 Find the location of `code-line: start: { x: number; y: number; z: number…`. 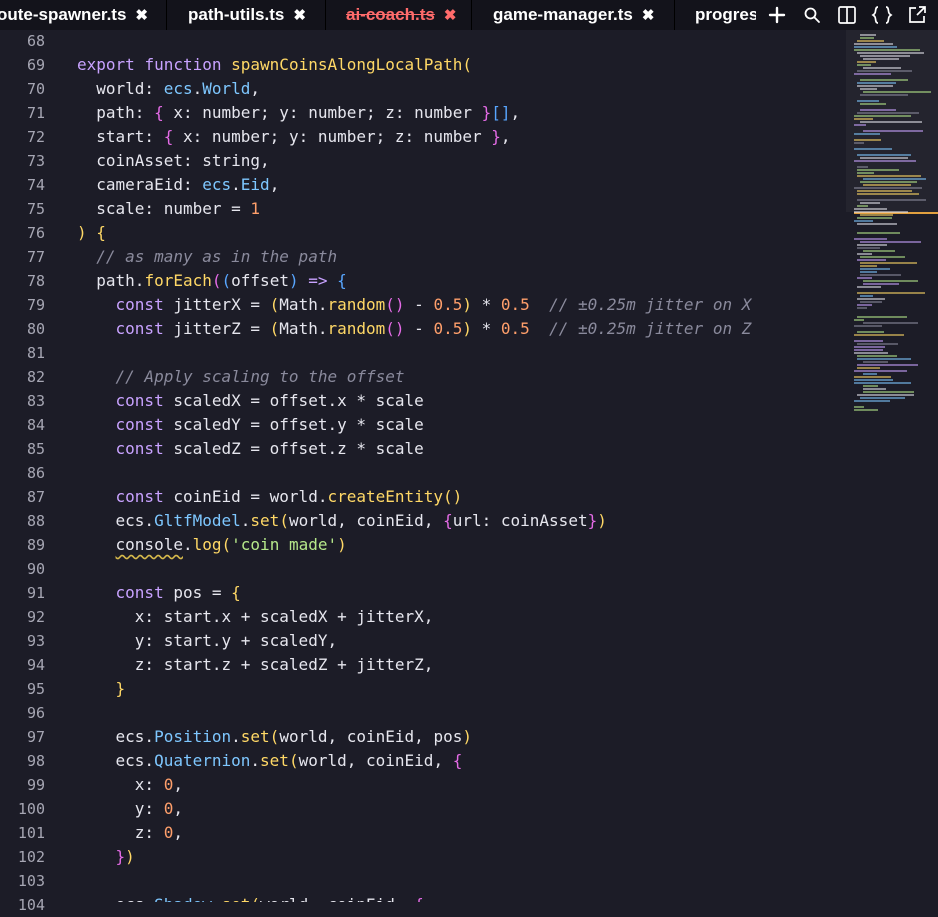

code-line: start: { x: number; y: number; z: number… is located at coordinates (293, 137).